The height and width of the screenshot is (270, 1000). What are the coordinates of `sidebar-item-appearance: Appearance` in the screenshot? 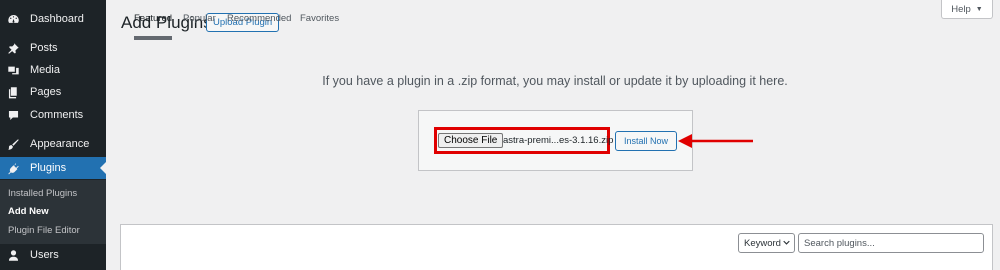 It's located at (53, 144).